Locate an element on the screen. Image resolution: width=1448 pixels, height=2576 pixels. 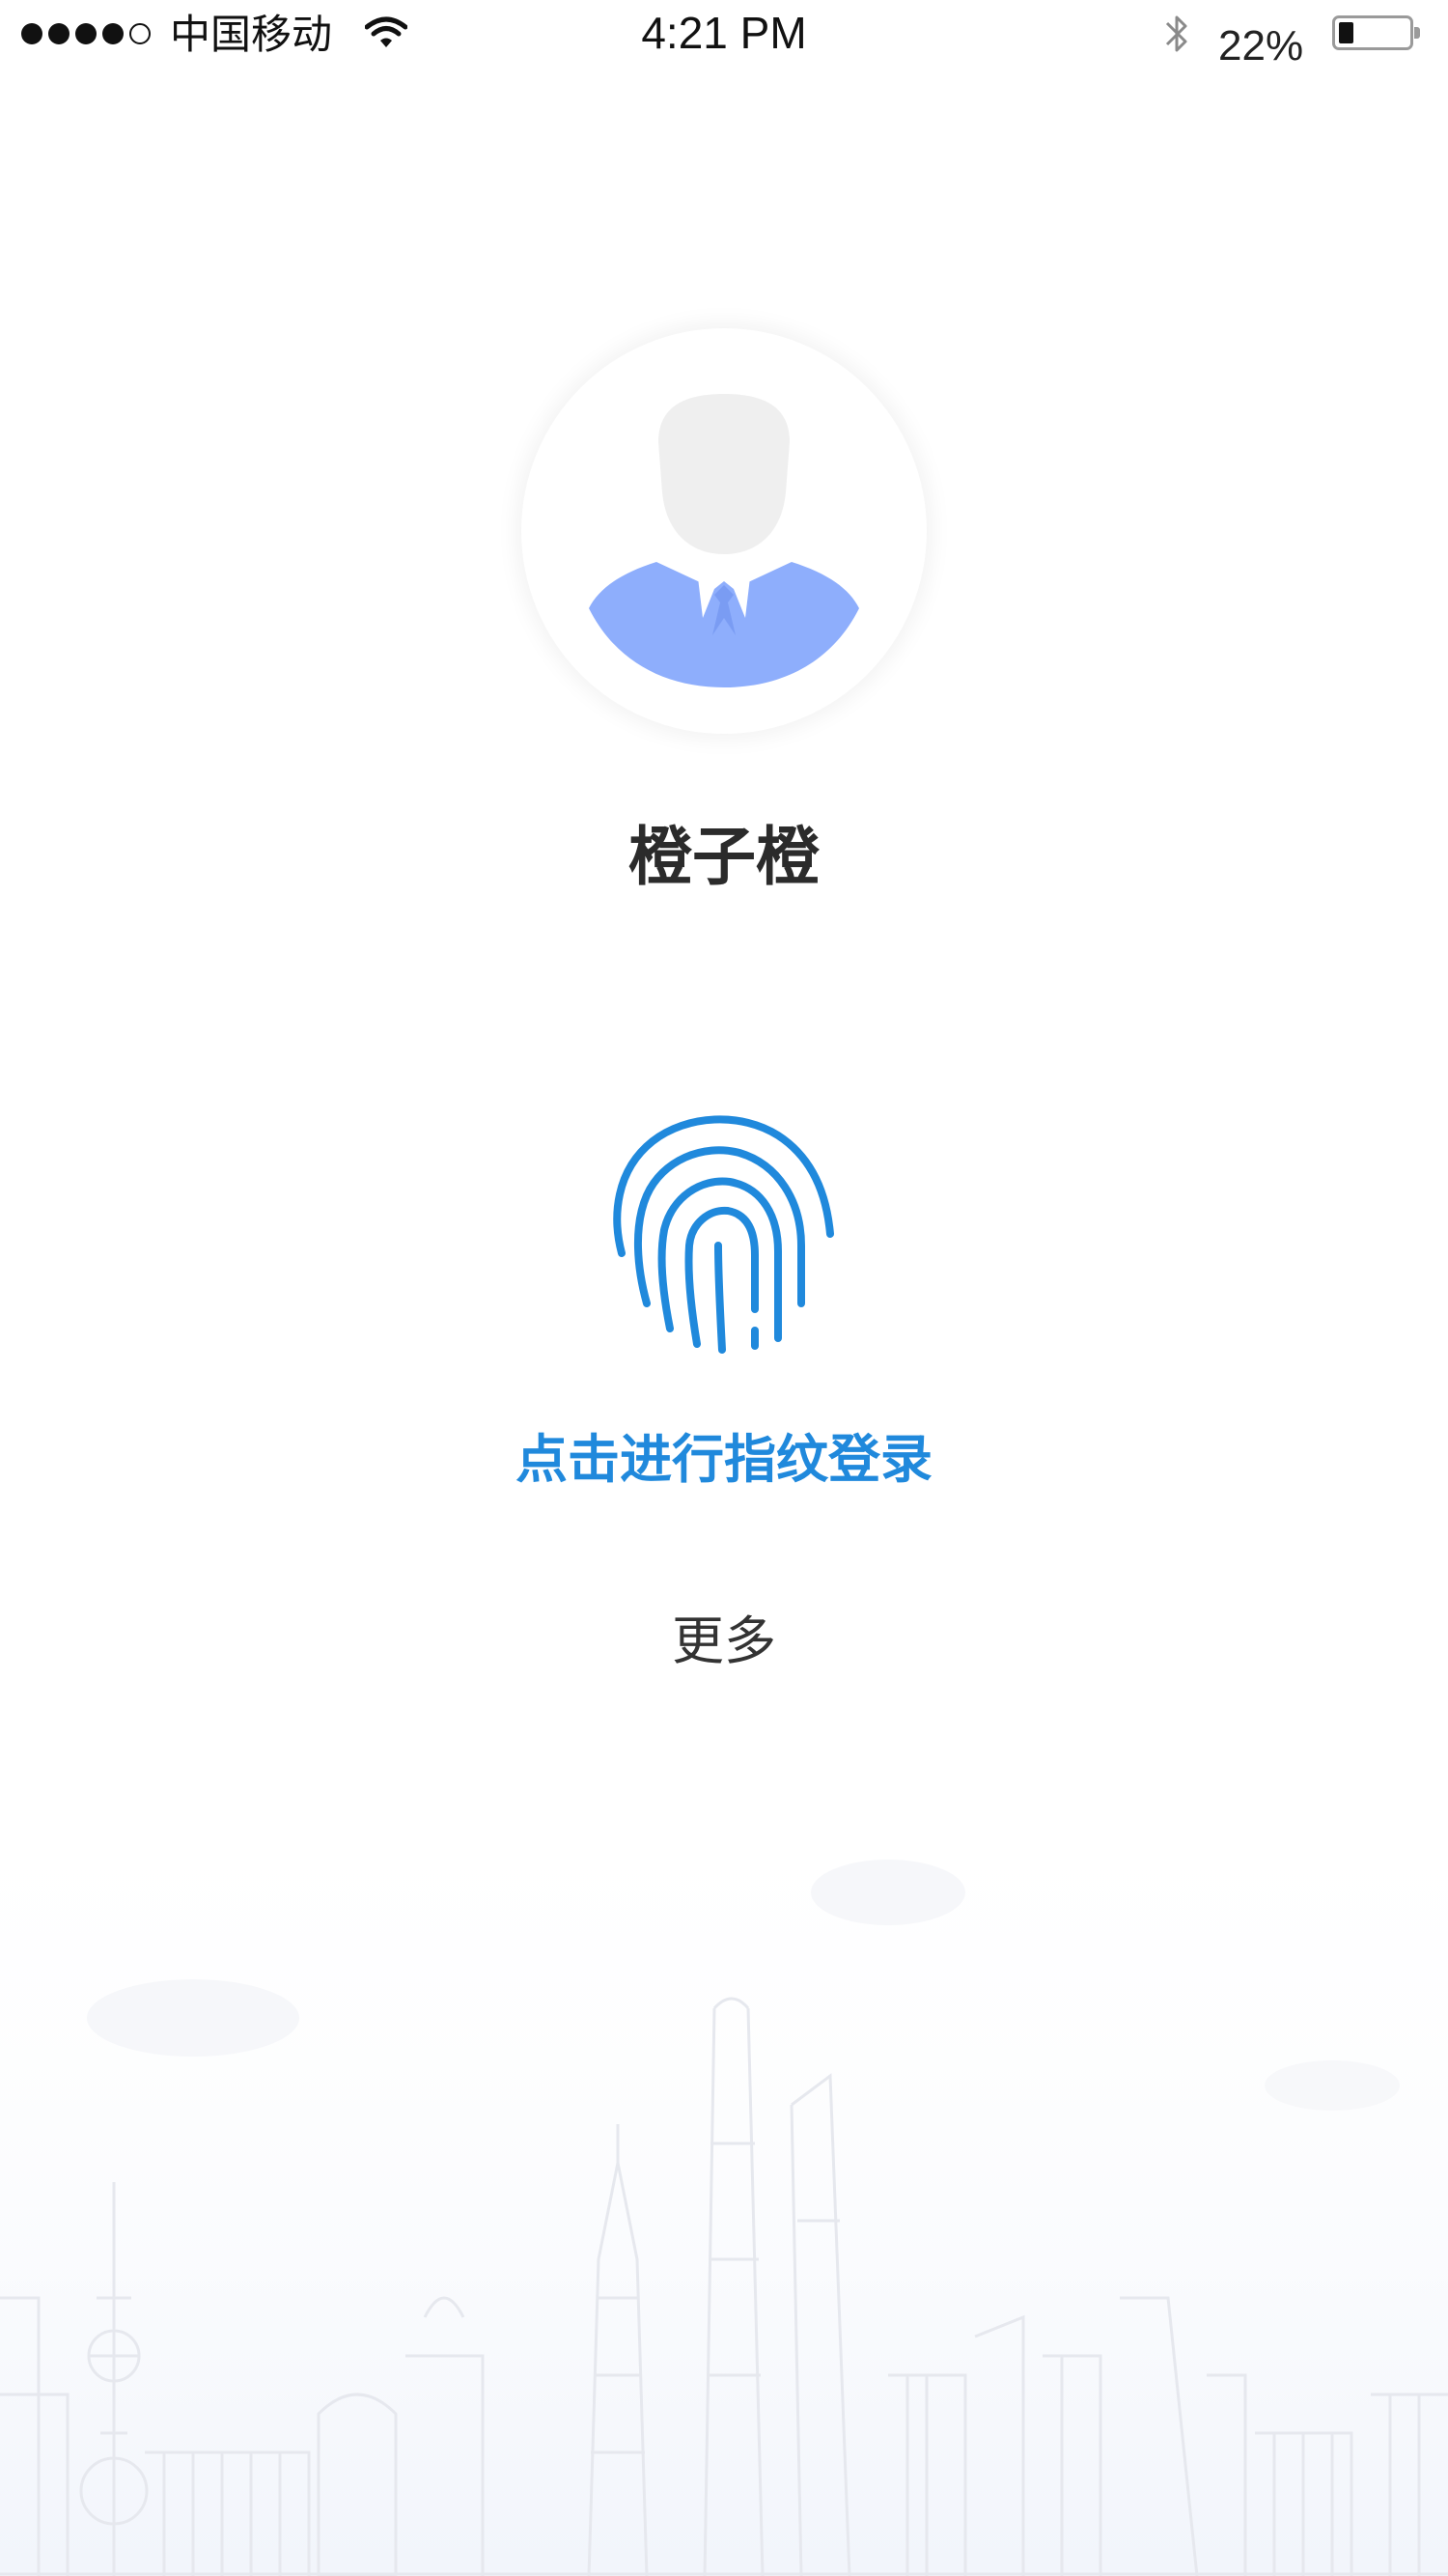
battery-level-fill is located at coordinates (1346, 33).